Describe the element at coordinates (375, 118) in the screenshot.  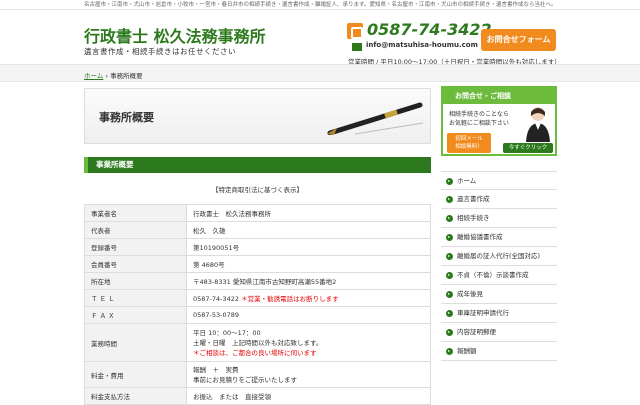
I see `fountain-pen-icon` at that location.